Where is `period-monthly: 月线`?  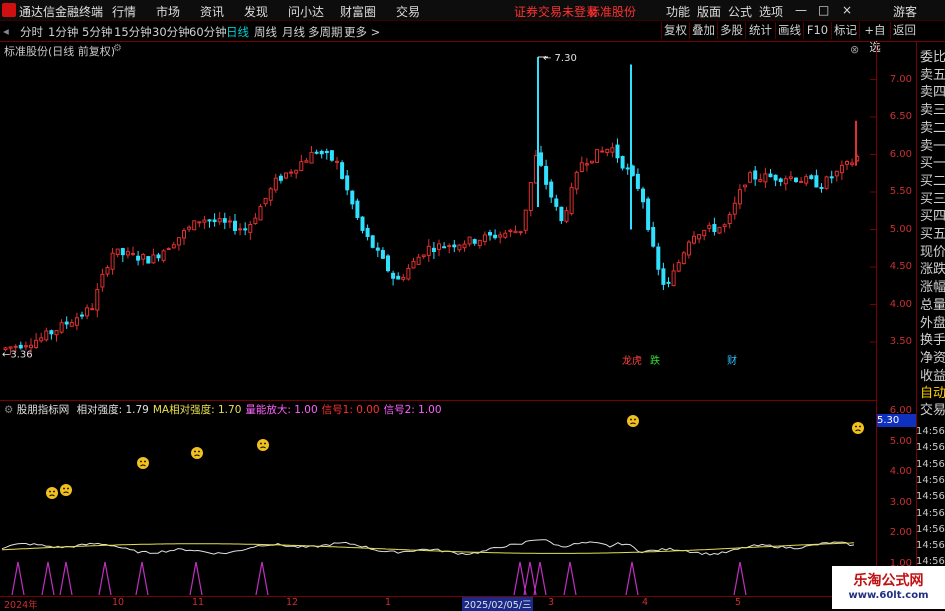
period-monthly: 月线 is located at coordinates (293, 32).